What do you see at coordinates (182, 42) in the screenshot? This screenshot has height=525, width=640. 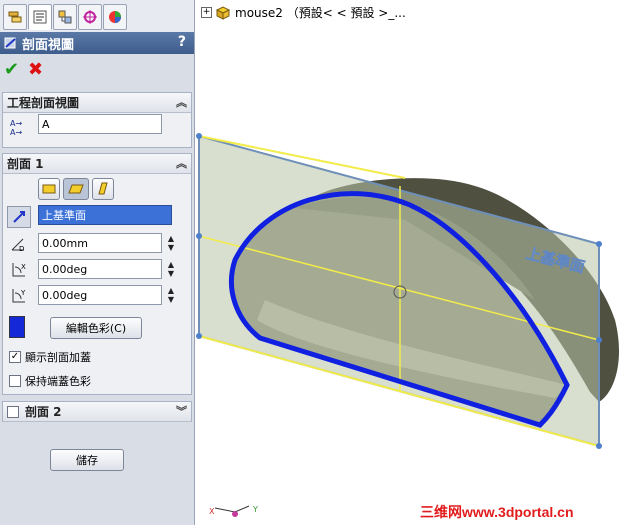 I see `help-icon: ?` at bounding box center [182, 42].